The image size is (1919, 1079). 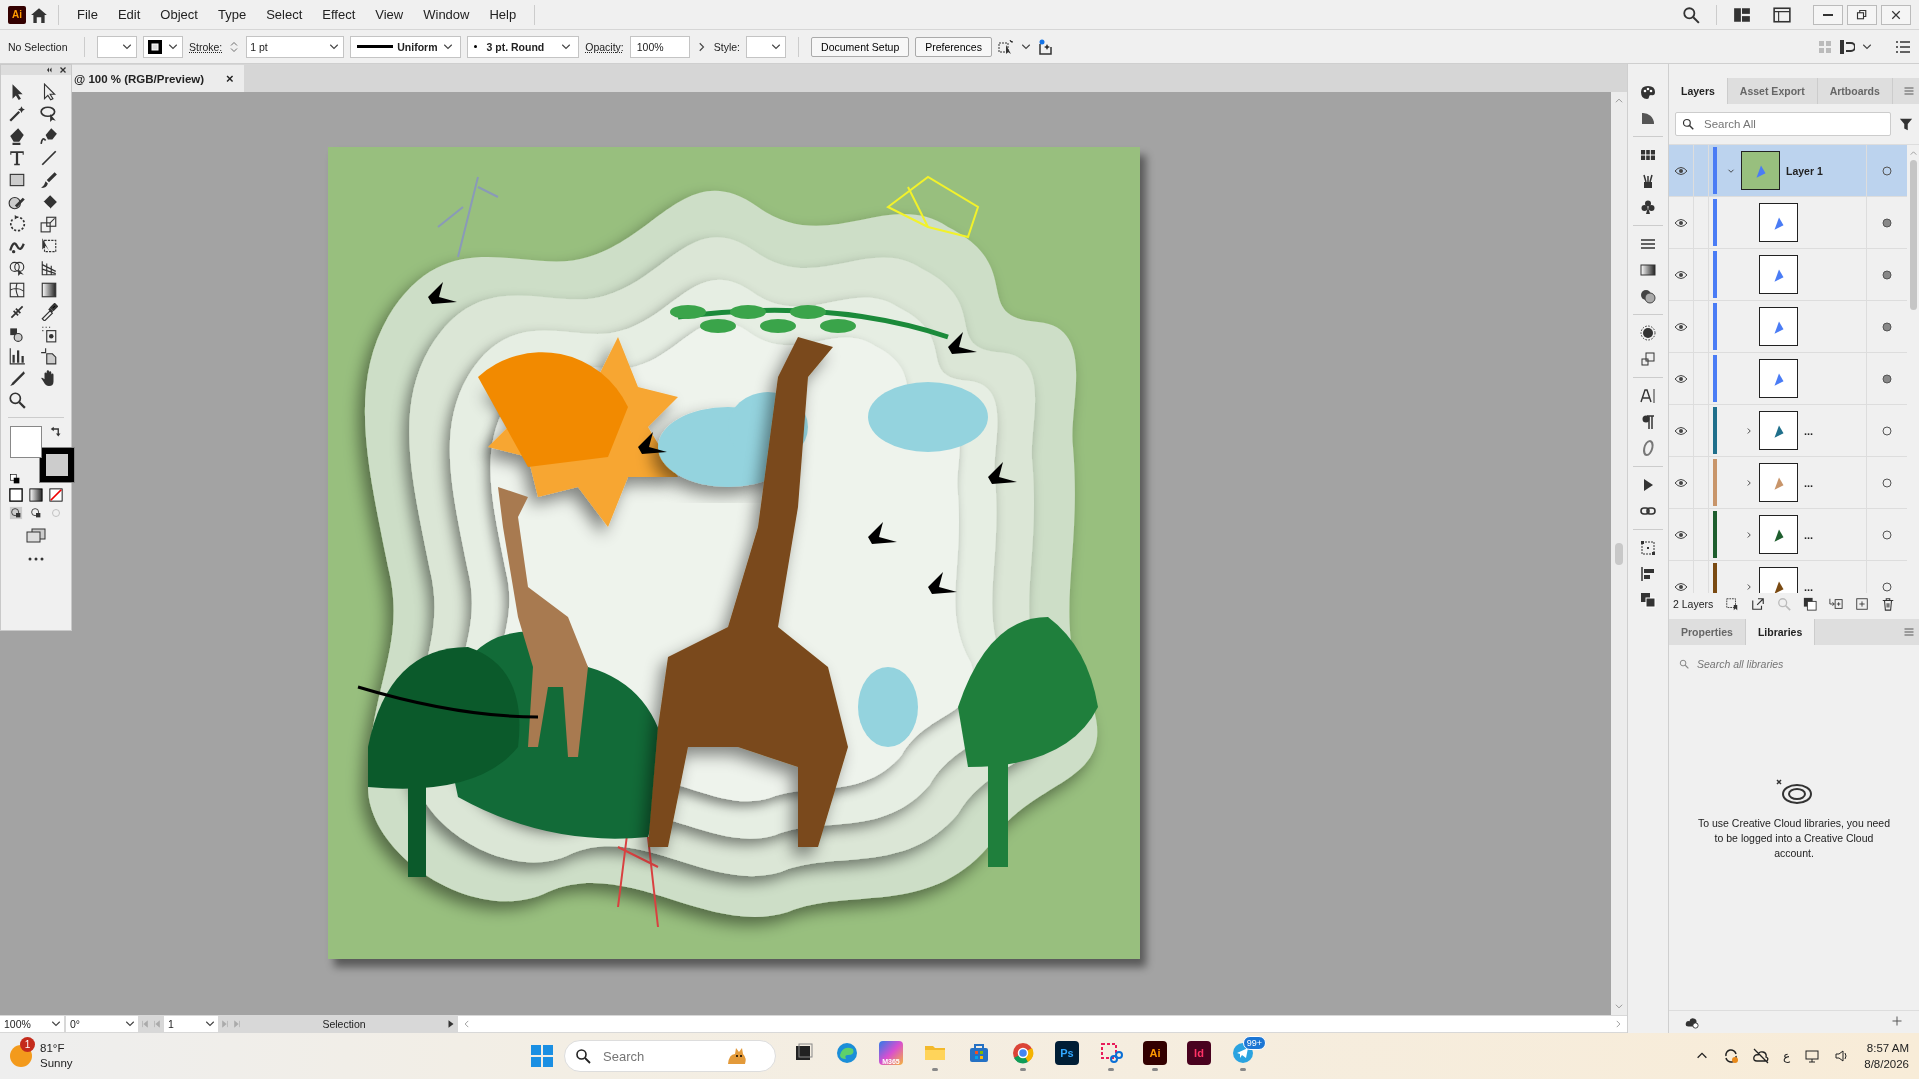 What do you see at coordinates (339, 14) in the screenshot?
I see `menu-item: Effect` at bounding box center [339, 14].